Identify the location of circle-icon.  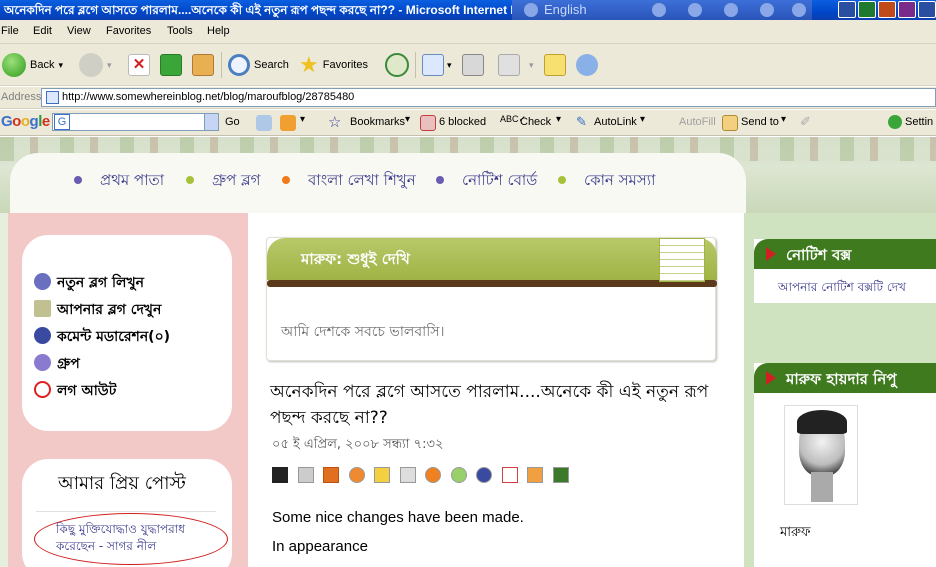
(458, 475).